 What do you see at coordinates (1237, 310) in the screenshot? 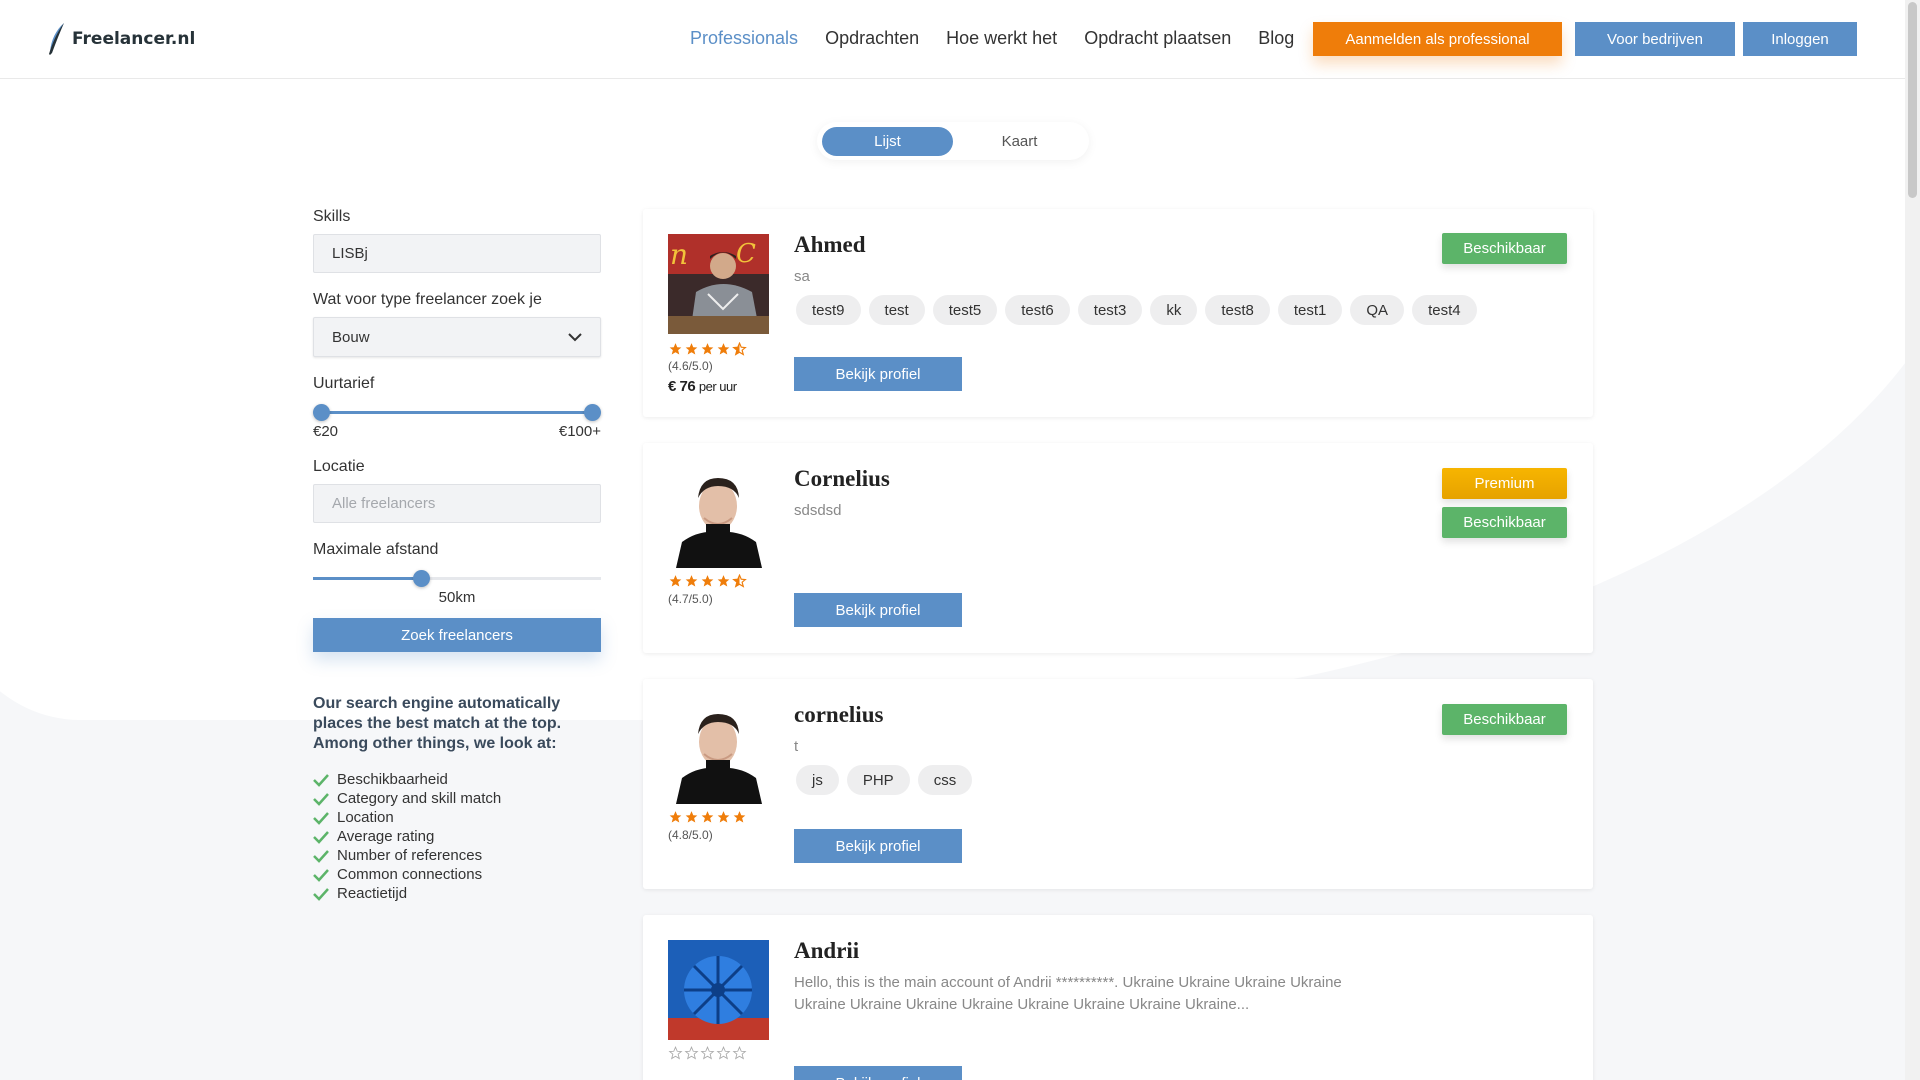
I see `skill-tag: test8` at bounding box center [1237, 310].